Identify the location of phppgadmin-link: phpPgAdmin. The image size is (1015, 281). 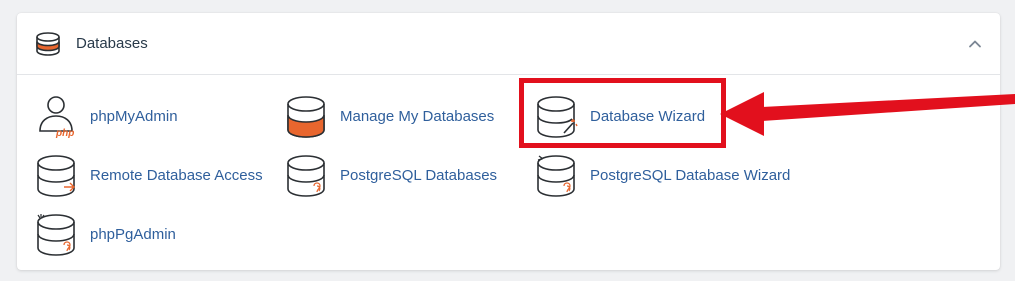
(121, 236).